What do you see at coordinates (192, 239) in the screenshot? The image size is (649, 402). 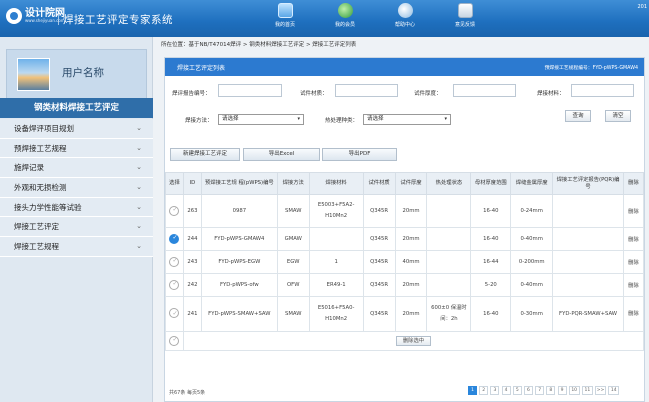 I see `cell-id: 244` at bounding box center [192, 239].